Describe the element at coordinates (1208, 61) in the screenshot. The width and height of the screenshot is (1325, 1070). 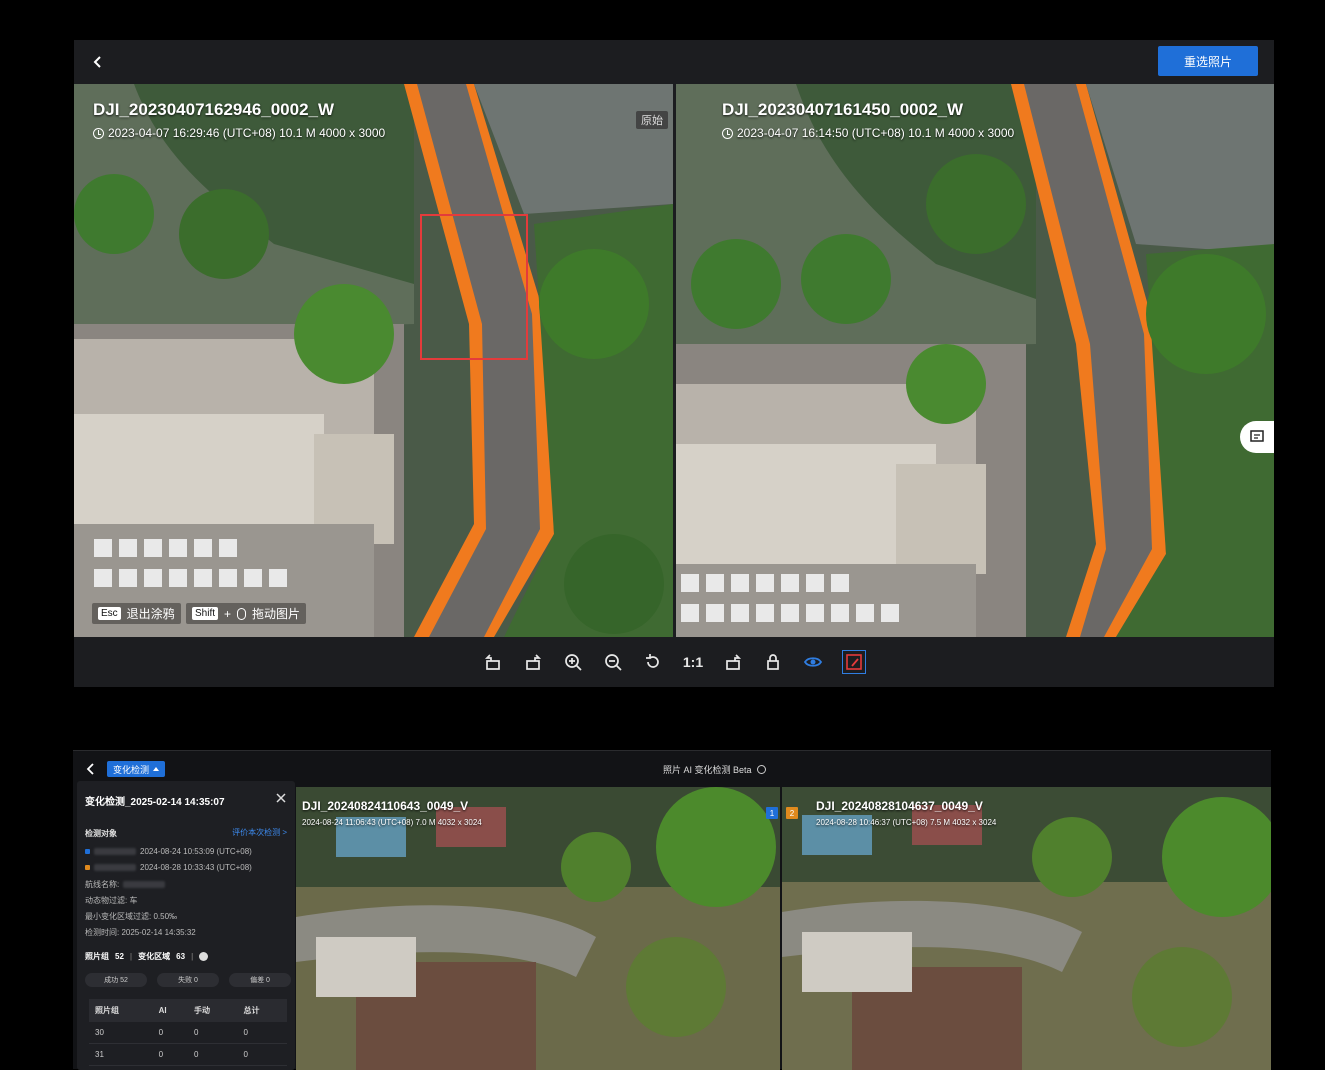
I see `reselect-photos-button: 重选照片` at that location.